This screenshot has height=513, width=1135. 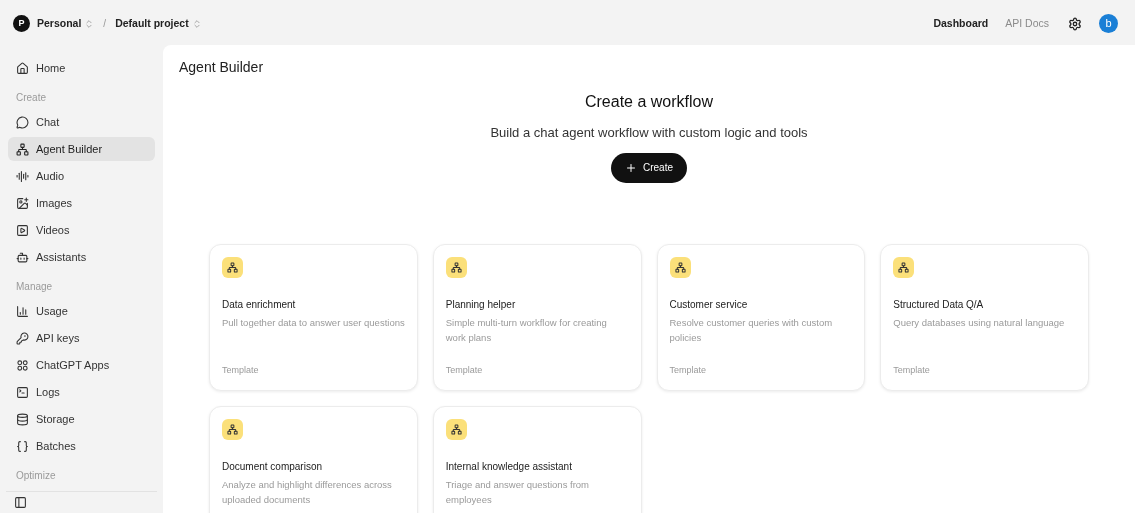 What do you see at coordinates (979, 322) in the screenshot?
I see `template-description: Query databases using natural language` at bounding box center [979, 322].